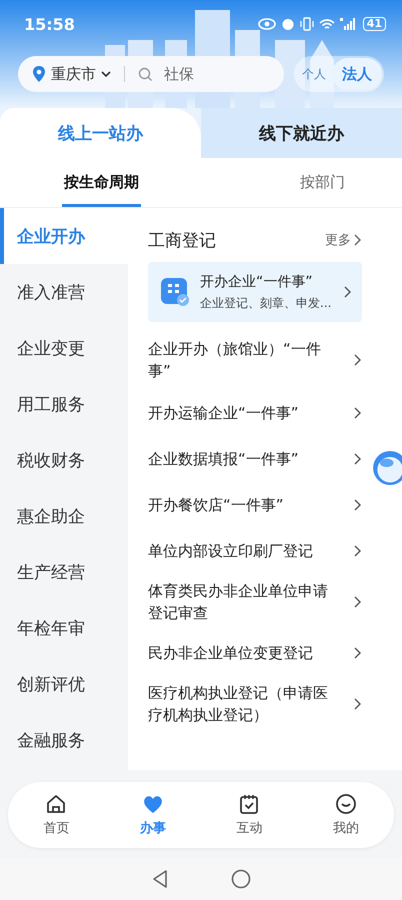 This screenshot has width=402, height=900. What do you see at coordinates (241, 879) in the screenshot?
I see `home-button-icon` at bounding box center [241, 879].